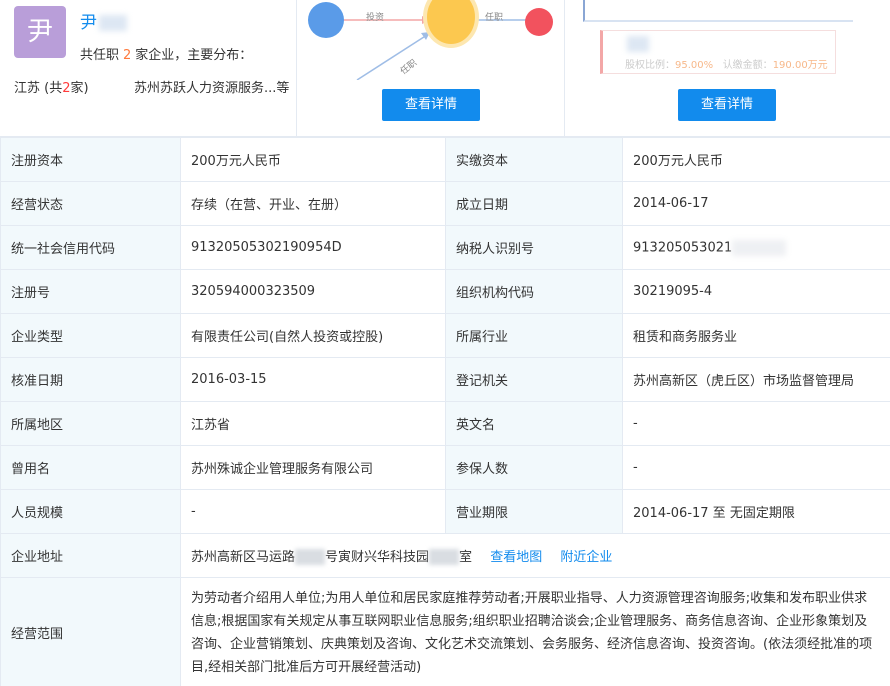 This screenshot has width=890, height=686. What do you see at coordinates (313, 335) in the screenshot?
I see `field-value: 有限责任公司(自然人投资或控股)` at bounding box center [313, 335].